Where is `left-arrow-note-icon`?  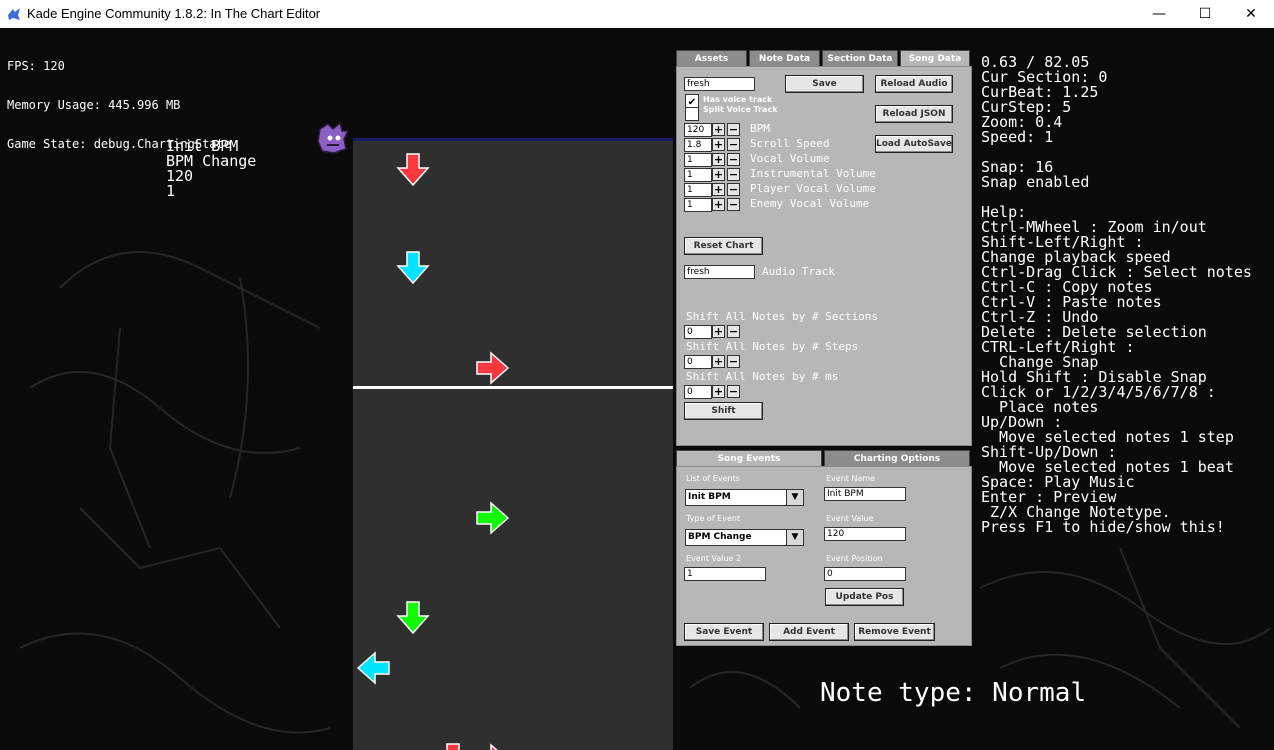
left-arrow-note-icon is located at coordinates (373, 668).